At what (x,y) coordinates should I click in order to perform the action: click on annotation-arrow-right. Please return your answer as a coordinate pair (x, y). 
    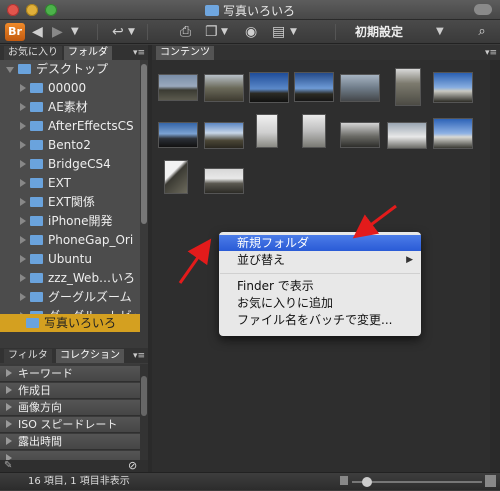
    Looking at the image, I should click on (374, 221).